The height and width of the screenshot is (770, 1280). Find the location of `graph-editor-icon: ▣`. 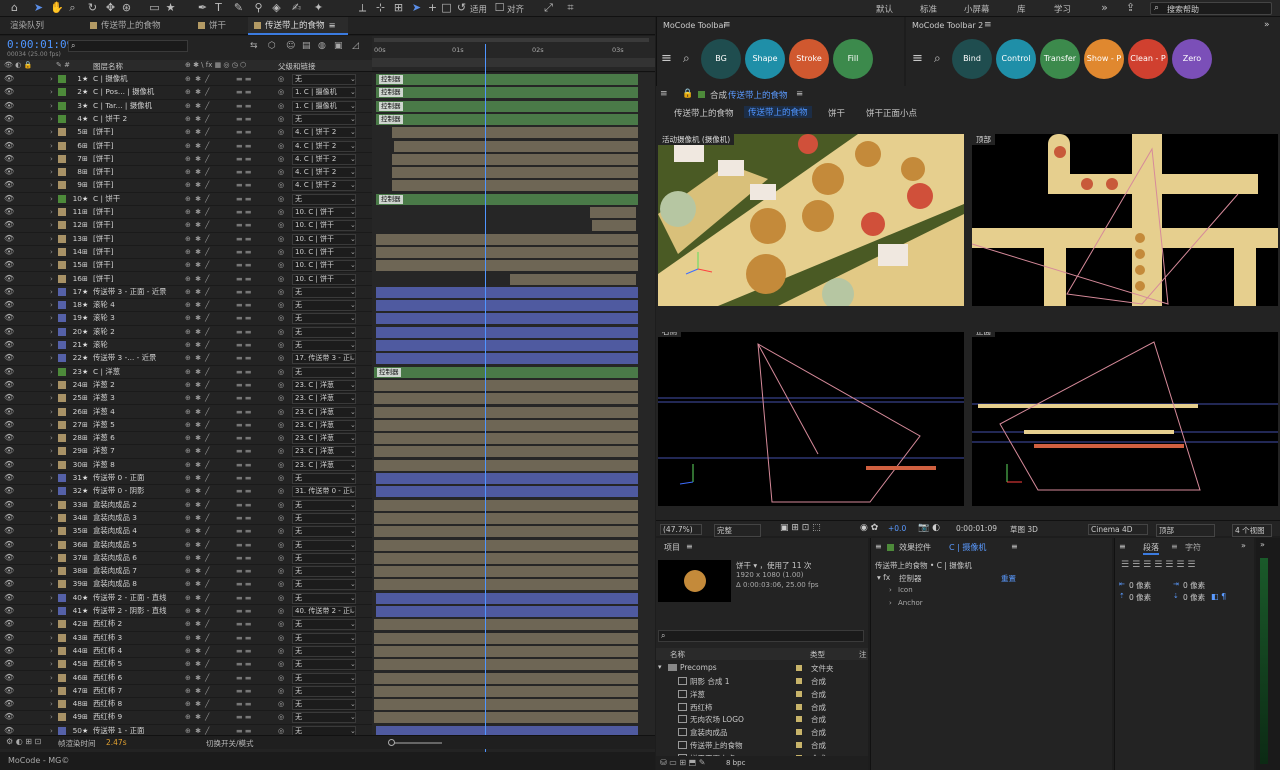

graph-editor-icon: ▣ is located at coordinates (338, 46).